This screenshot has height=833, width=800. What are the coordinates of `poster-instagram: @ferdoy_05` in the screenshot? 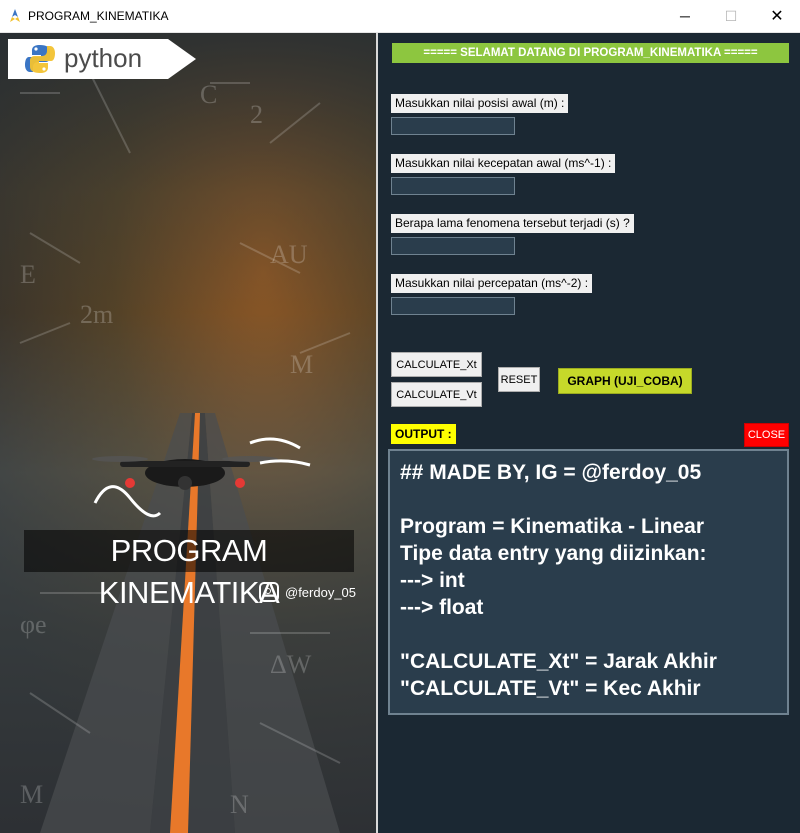 It's located at (307, 592).